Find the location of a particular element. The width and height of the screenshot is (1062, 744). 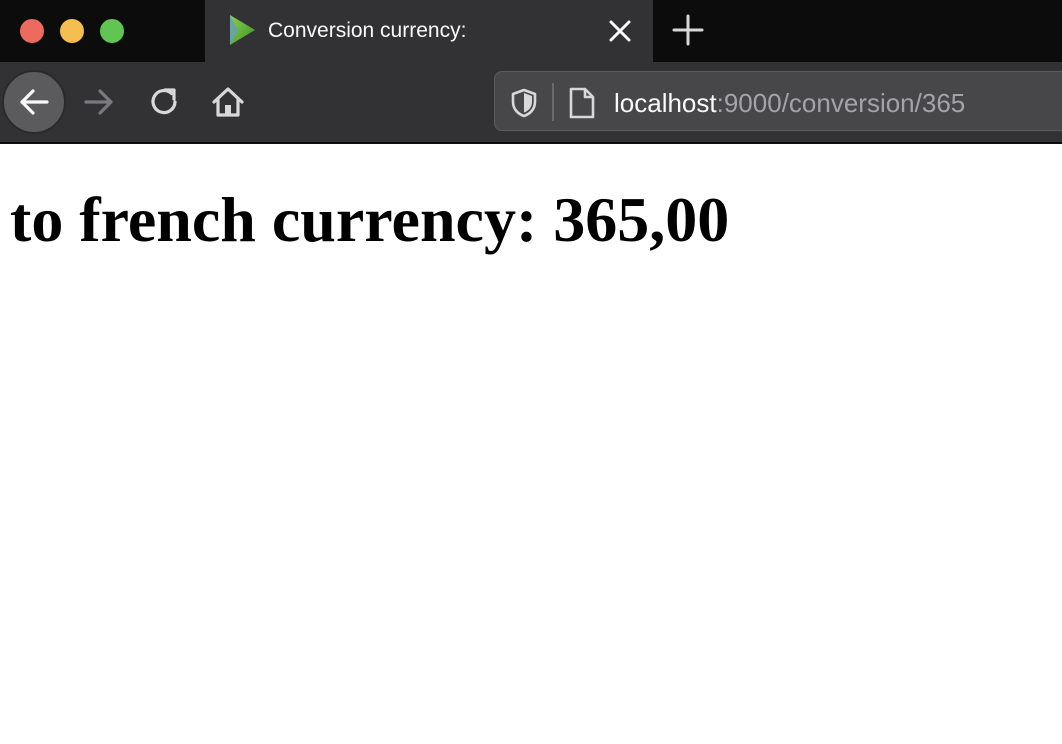

close-window-button is located at coordinates (32, 31).